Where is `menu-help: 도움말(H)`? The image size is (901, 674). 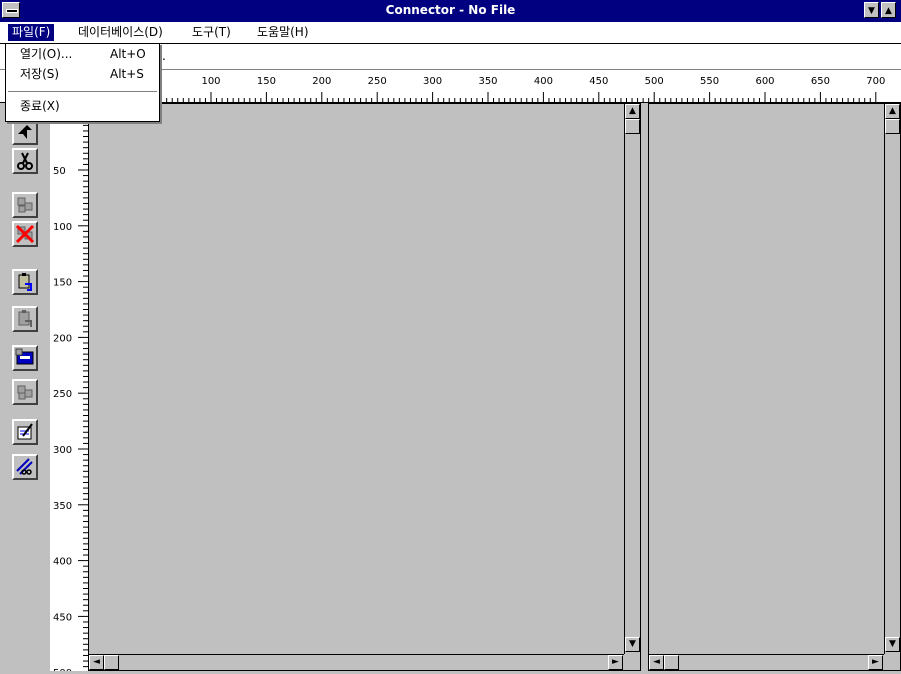 menu-help: 도움말(H) is located at coordinates (283, 32).